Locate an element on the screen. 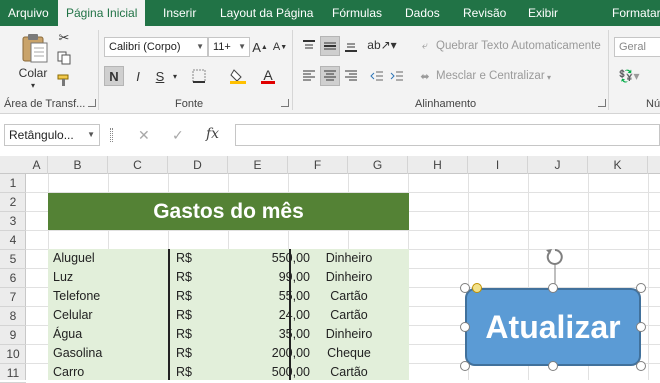 Image resolution: width=660 pixels, height=383 pixels. insert-function-icon: fx is located at coordinates (212, 134).